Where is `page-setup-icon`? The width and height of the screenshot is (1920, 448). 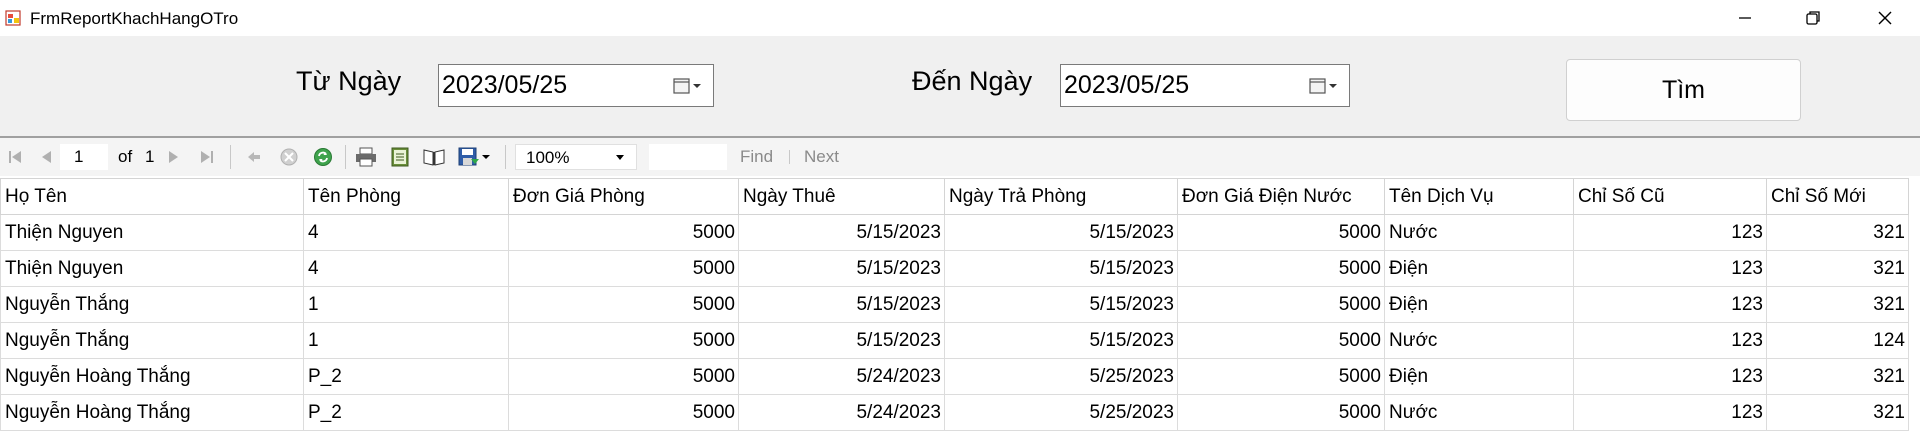
page-setup-icon is located at coordinates (434, 157).